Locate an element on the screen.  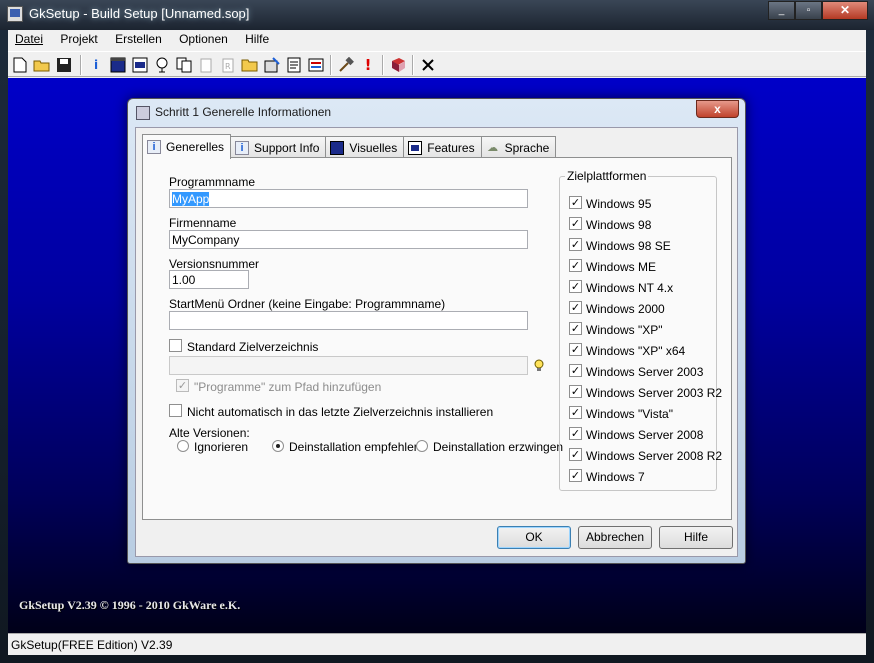
platform-label: Windows 95 is located at coordinates (619, 204).